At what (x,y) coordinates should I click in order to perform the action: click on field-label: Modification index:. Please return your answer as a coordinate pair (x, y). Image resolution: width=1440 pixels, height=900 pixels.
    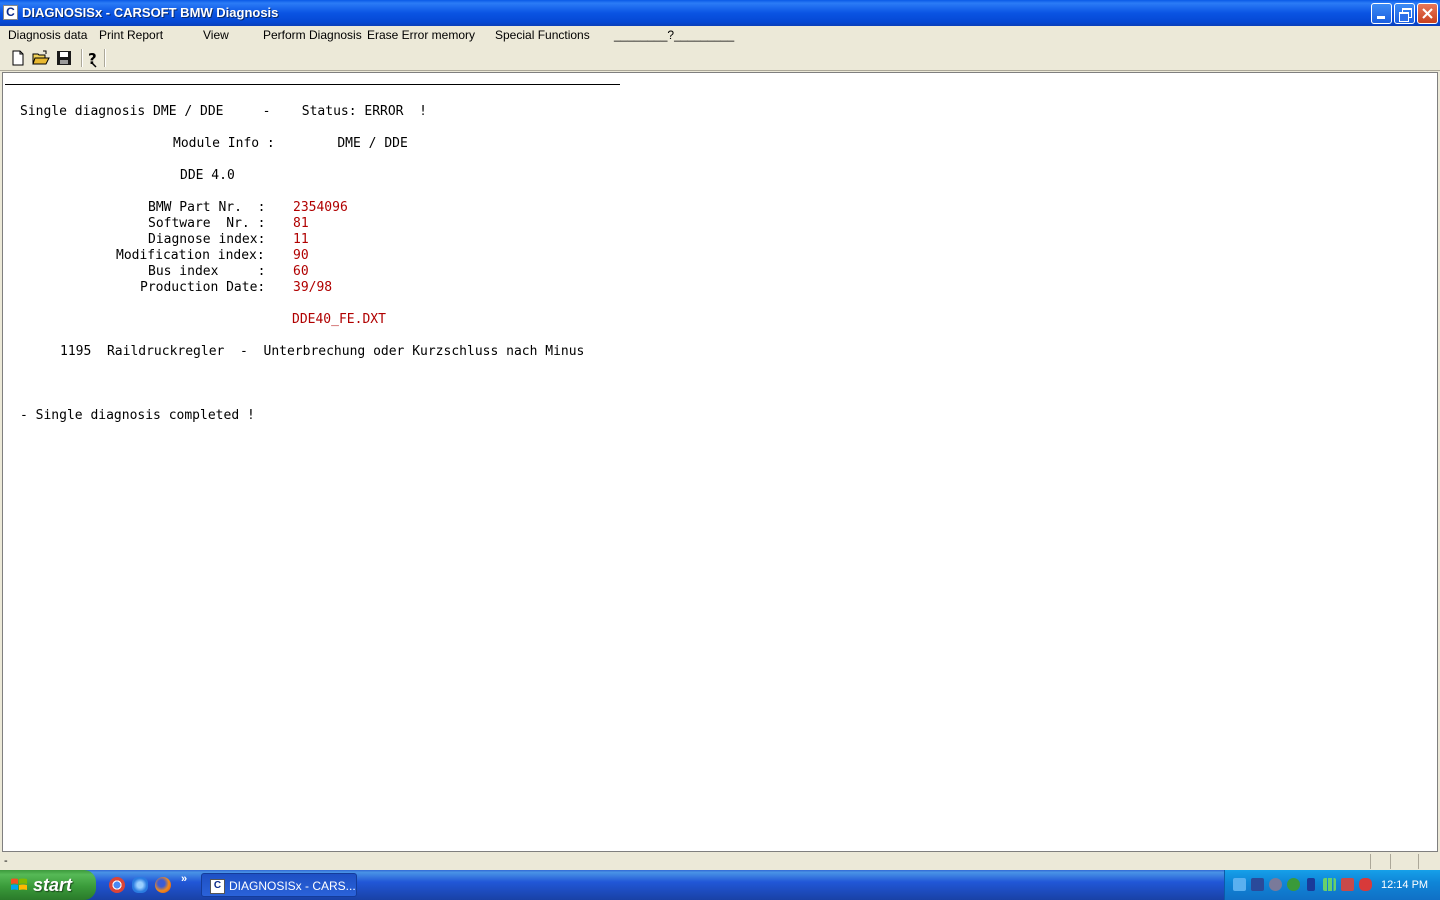
    Looking at the image, I should click on (190, 255).